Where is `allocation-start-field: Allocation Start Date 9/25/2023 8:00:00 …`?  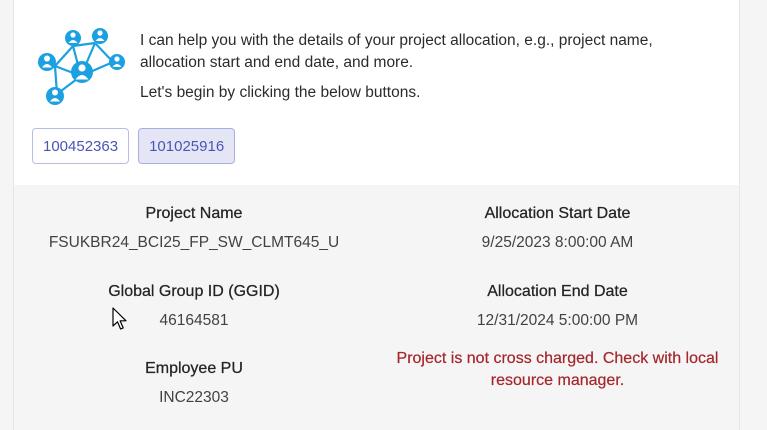
allocation-start-field: Allocation Start Date 9/25/2023 8:00:00 … is located at coordinates (557, 228).